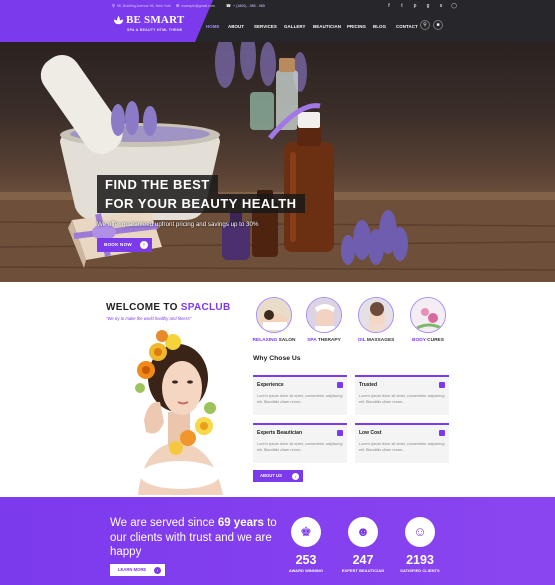 This screenshot has height=585, width=555. What do you see at coordinates (356, 26) in the screenshot?
I see `nav-pricing: PRICING` at bounding box center [356, 26].